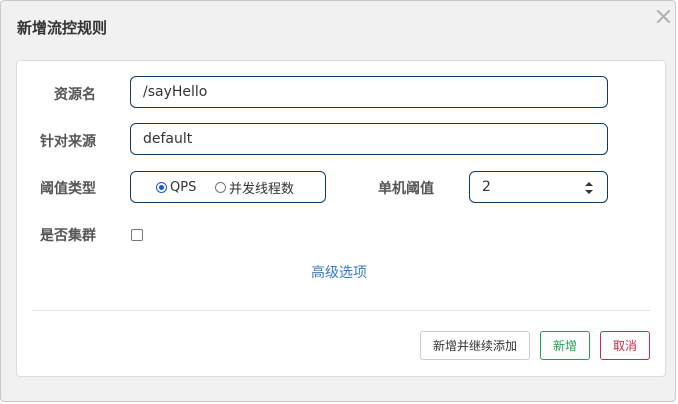 The image size is (678, 404). I want to click on resource-name-input, so click(369, 92).